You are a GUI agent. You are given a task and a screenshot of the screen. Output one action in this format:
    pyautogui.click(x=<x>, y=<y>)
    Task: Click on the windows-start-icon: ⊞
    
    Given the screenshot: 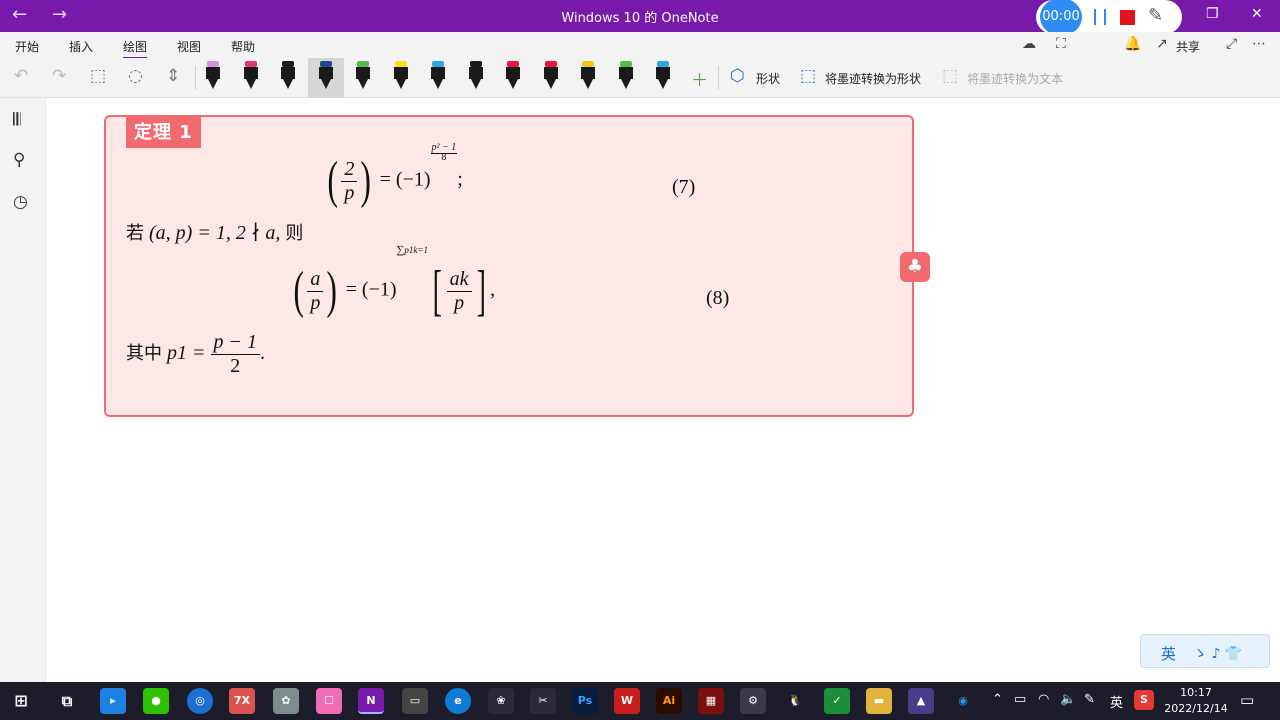 What is the action you would take?
    pyautogui.click(x=21, y=701)
    